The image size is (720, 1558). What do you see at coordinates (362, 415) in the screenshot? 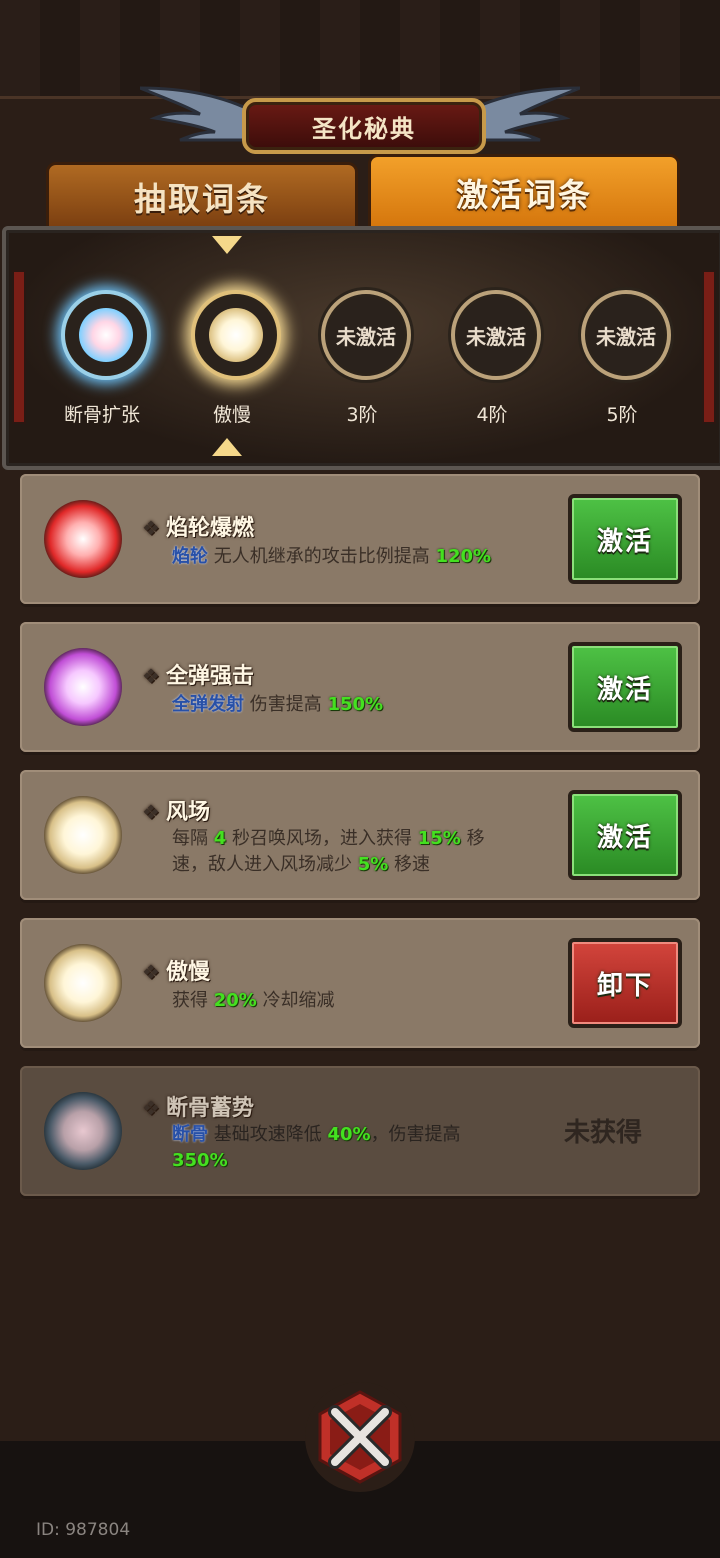
I see `slot-label: 3阶` at bounding box center [362, 415].